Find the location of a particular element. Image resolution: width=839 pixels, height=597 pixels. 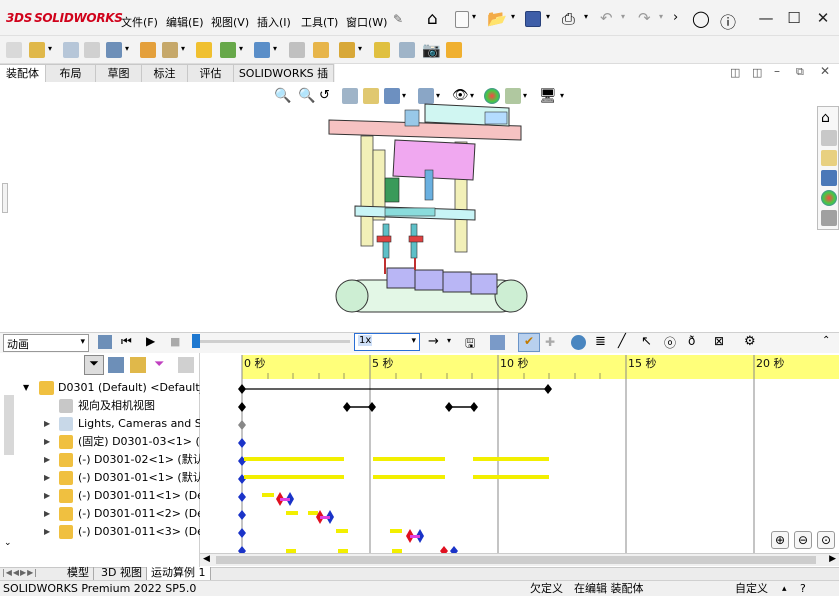

tab-3d-views: 3D 视图 is located at coordinates (122, 573).